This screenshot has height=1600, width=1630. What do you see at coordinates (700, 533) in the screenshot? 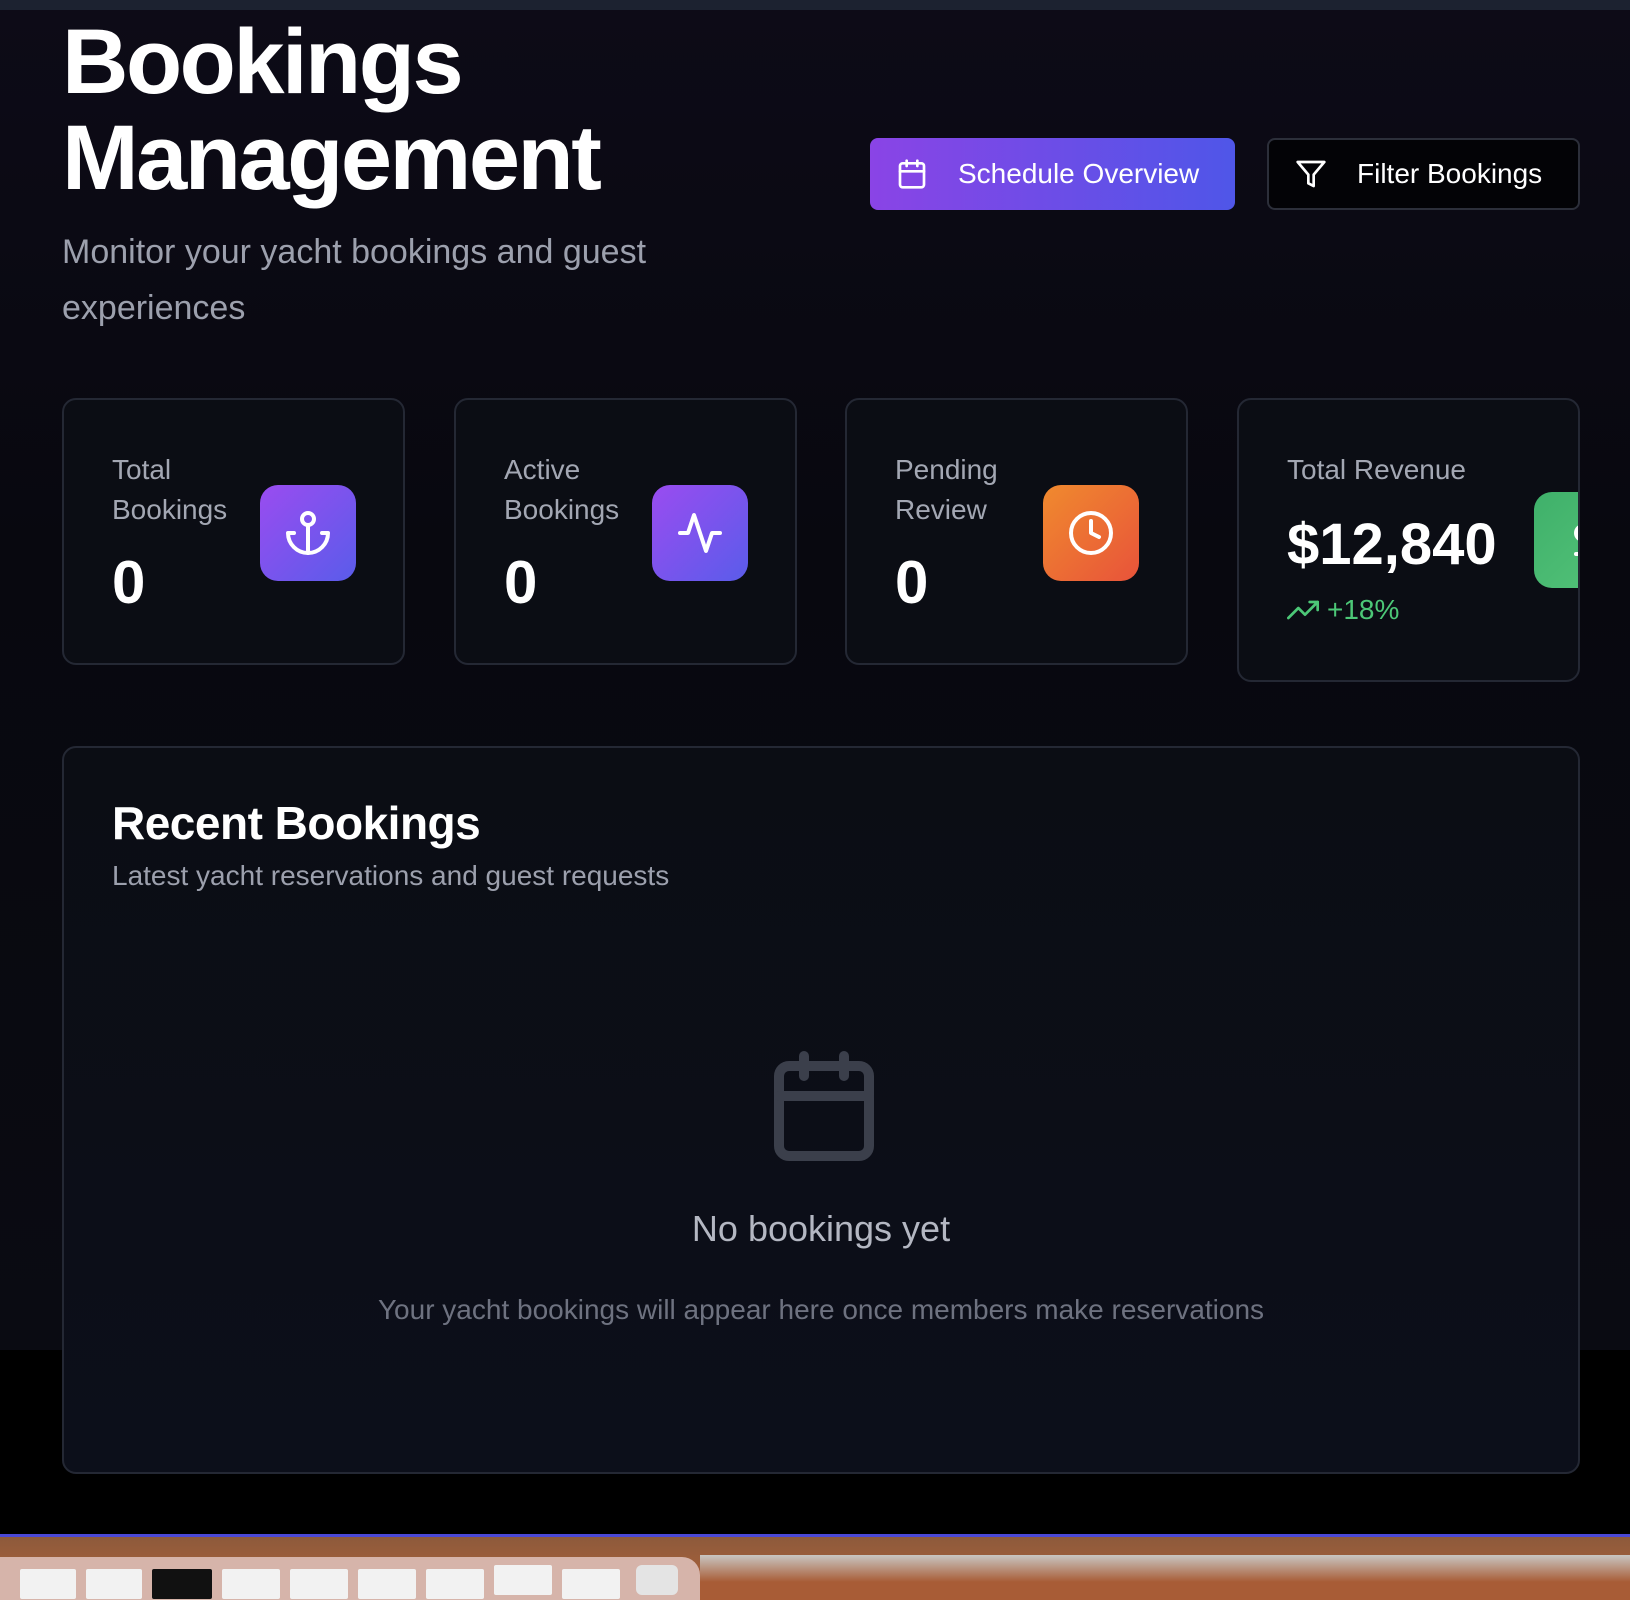
I see `activity-icon` at bounding box center [700, 533].